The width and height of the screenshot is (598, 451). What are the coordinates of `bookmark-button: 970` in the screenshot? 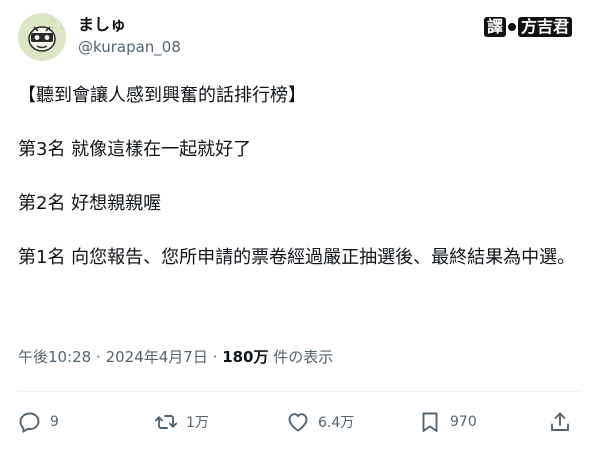 It's located at (447, 422).